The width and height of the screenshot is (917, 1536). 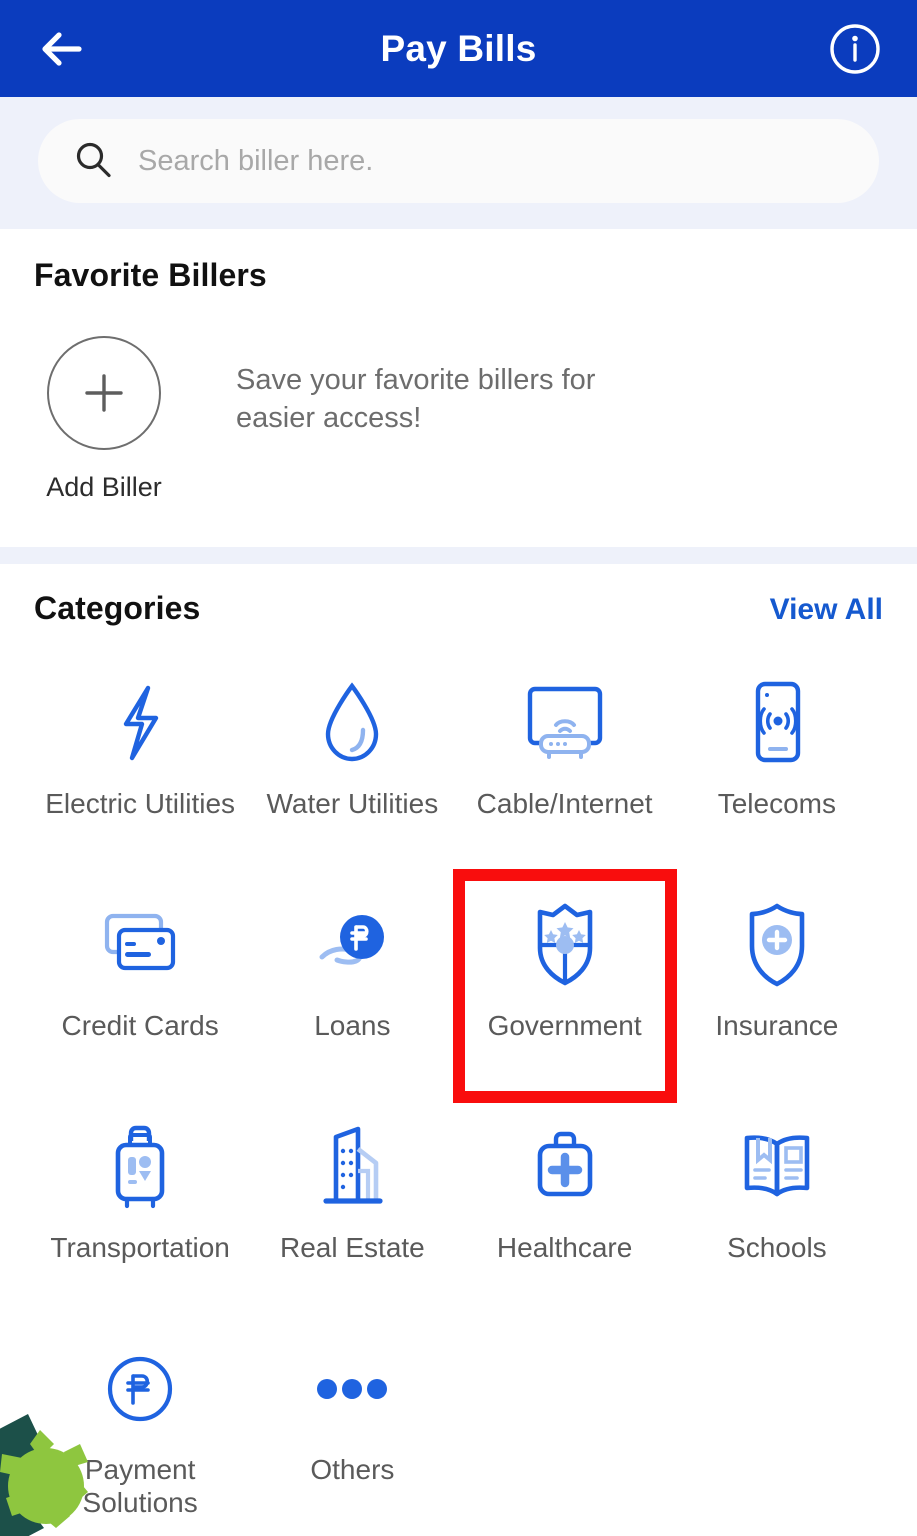 I want to click on view-all-link: View All, so click(x=826, y=610).